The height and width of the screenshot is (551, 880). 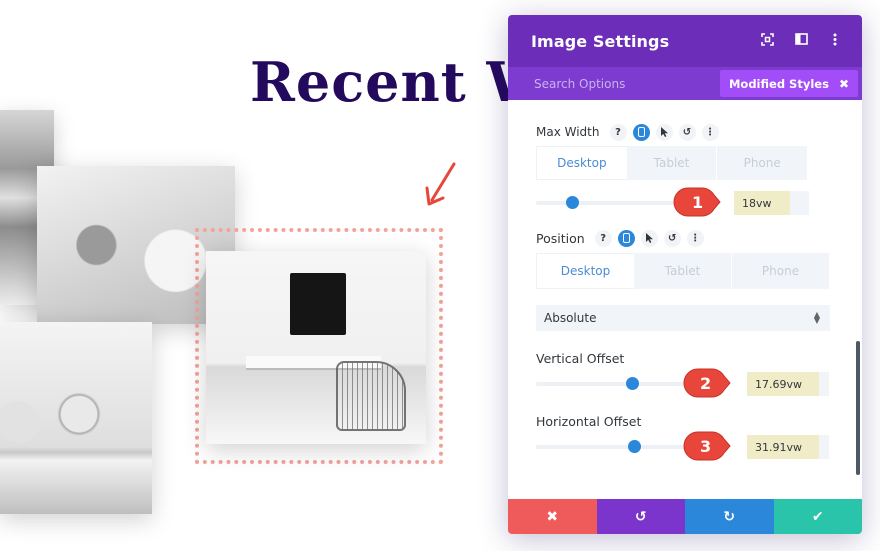 I want to click on save-button: ✔, so click(x=817, y=516).